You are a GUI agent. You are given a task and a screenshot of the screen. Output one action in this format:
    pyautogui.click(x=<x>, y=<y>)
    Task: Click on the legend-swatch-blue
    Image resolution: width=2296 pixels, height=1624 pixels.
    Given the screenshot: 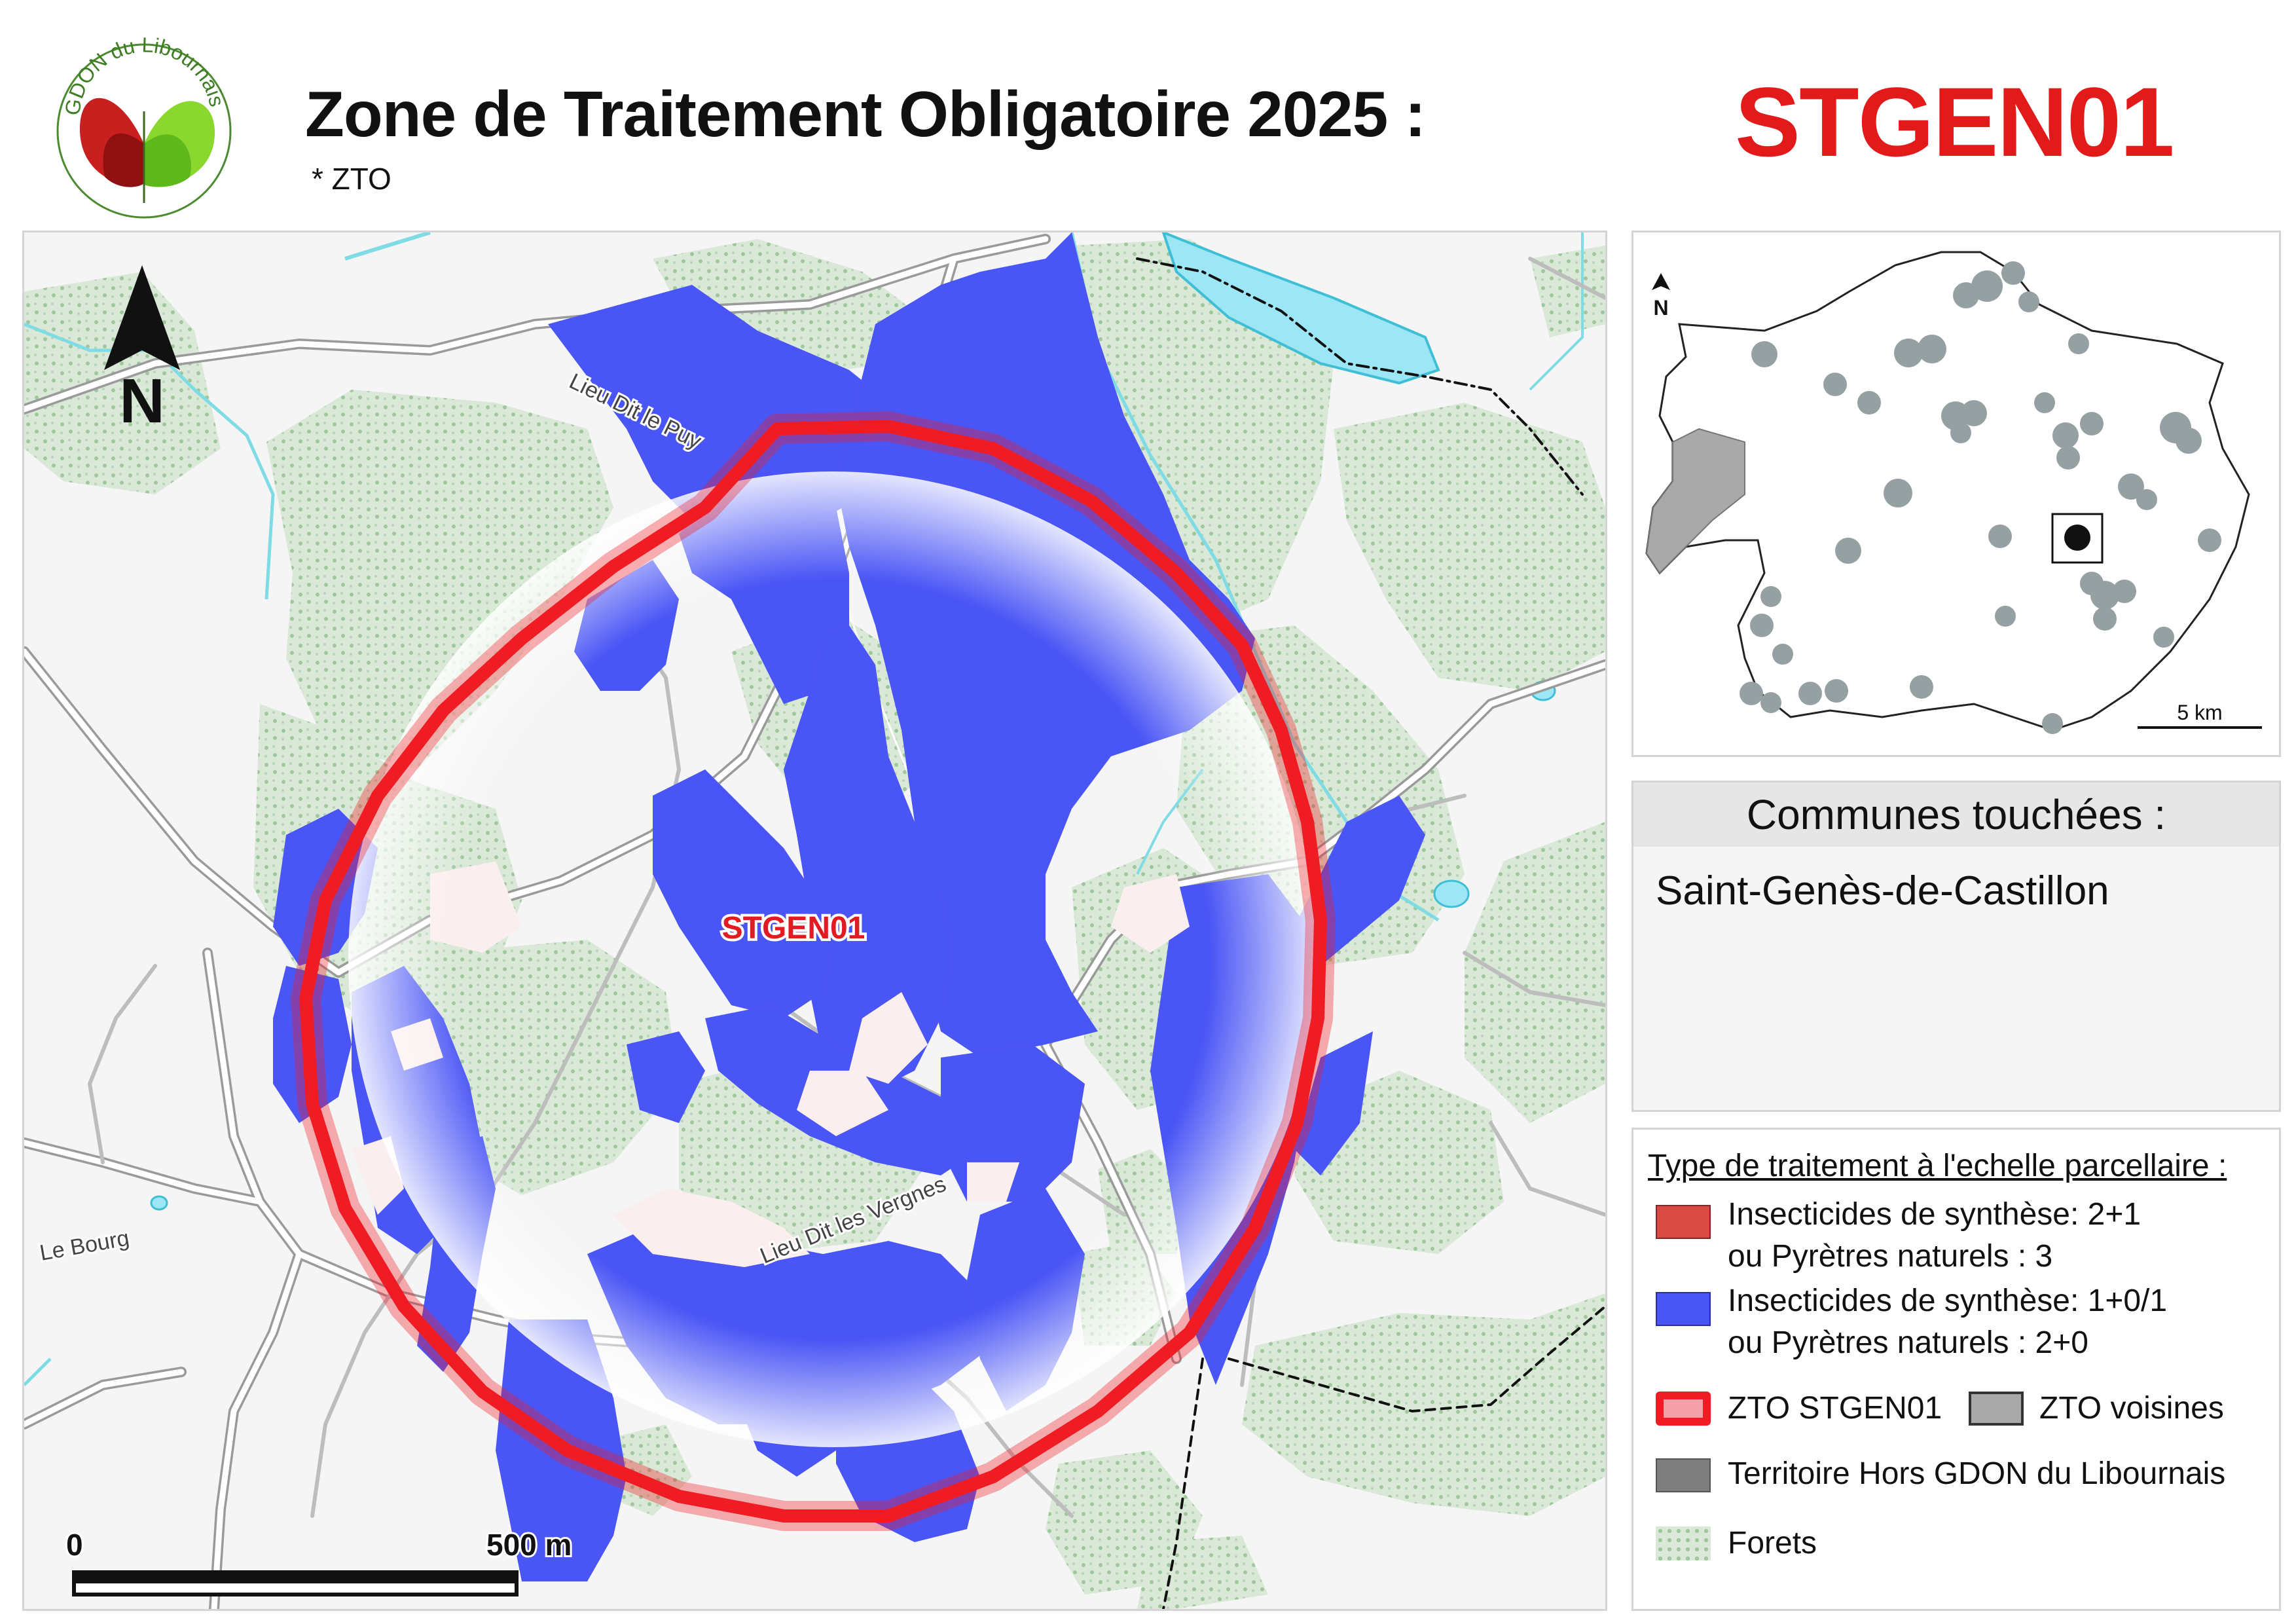 What is the action you would take?
    pyautogui.click(x=1683, y=1309)
    